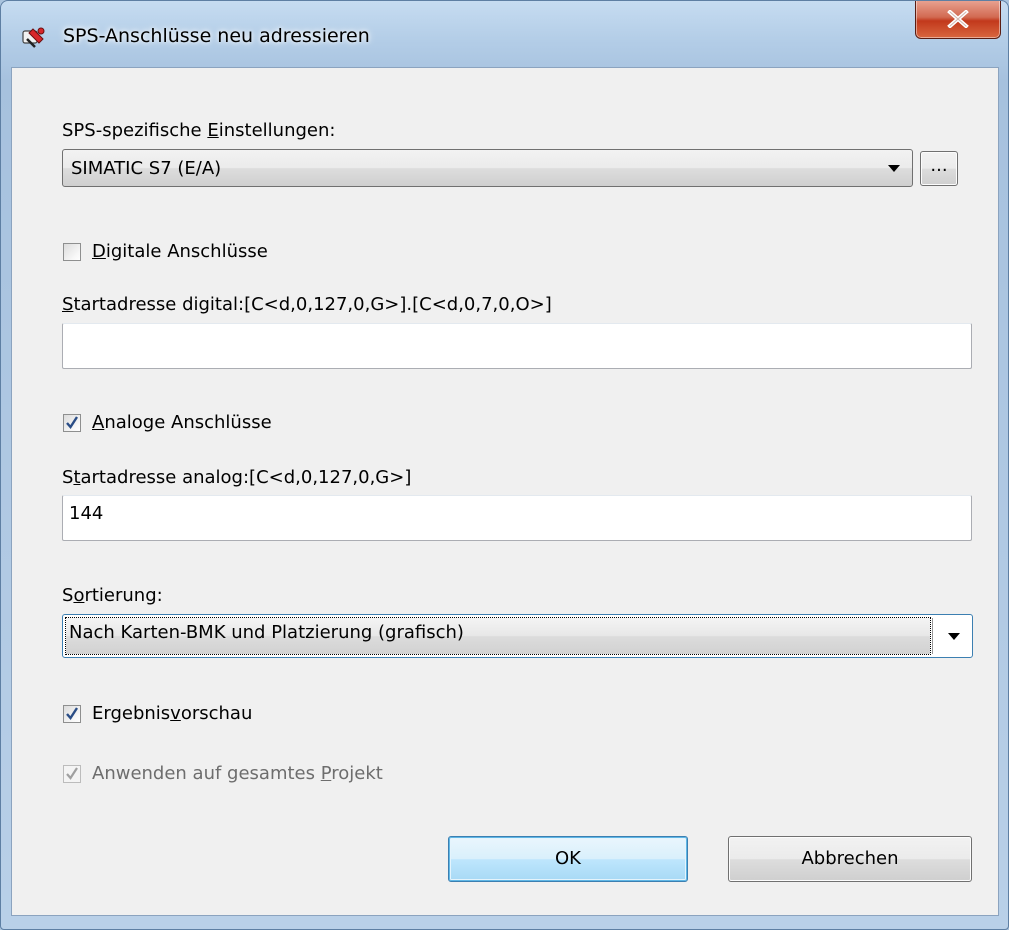 Image resolution: width=1009 pixels, height=930 pixels. I want to click on digital-connections-label: Digitale Anschlüsse, so click(180, 251).